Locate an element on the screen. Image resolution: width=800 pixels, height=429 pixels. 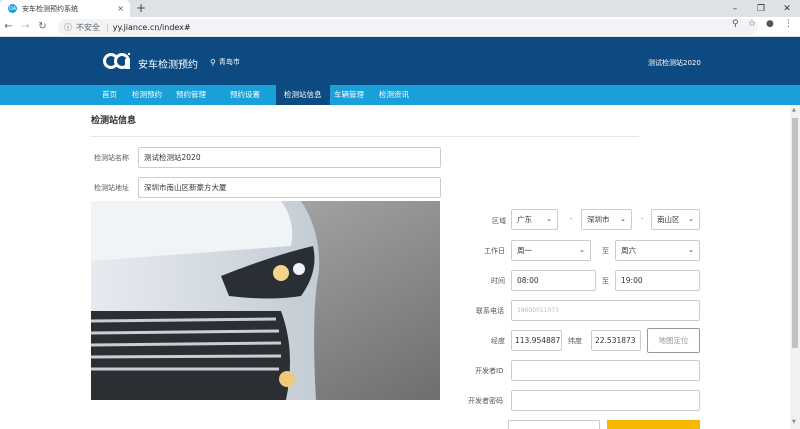
url-text: yy.jiance.cn/index# is located at coordinates (152, 27).